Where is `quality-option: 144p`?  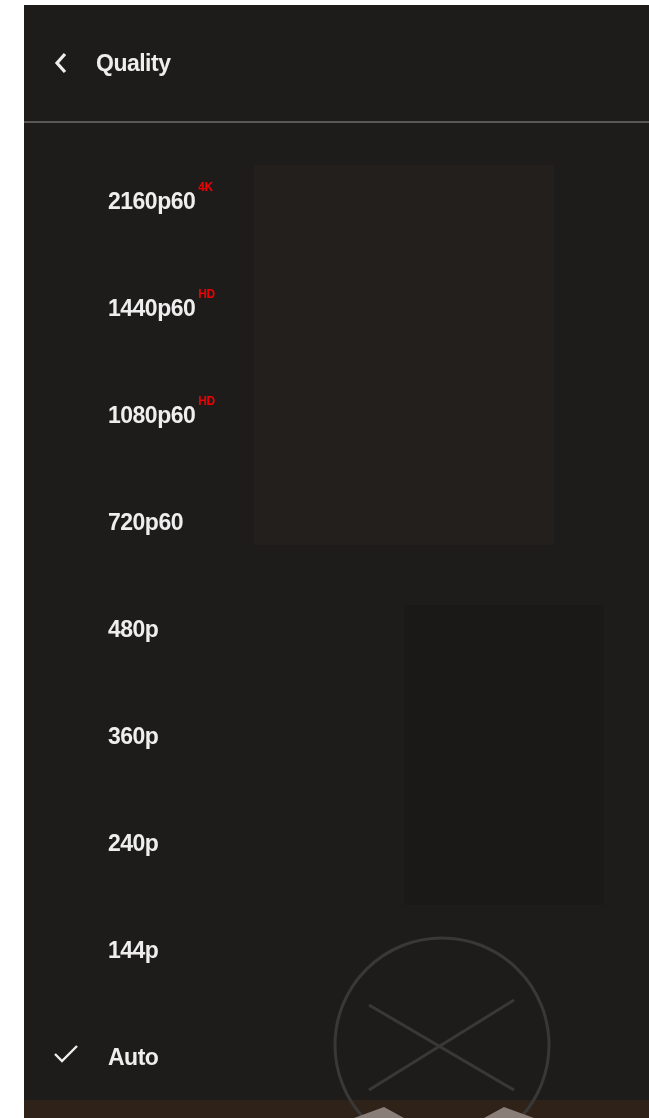
quality-option: 144p is located at coordinates (91, 946).